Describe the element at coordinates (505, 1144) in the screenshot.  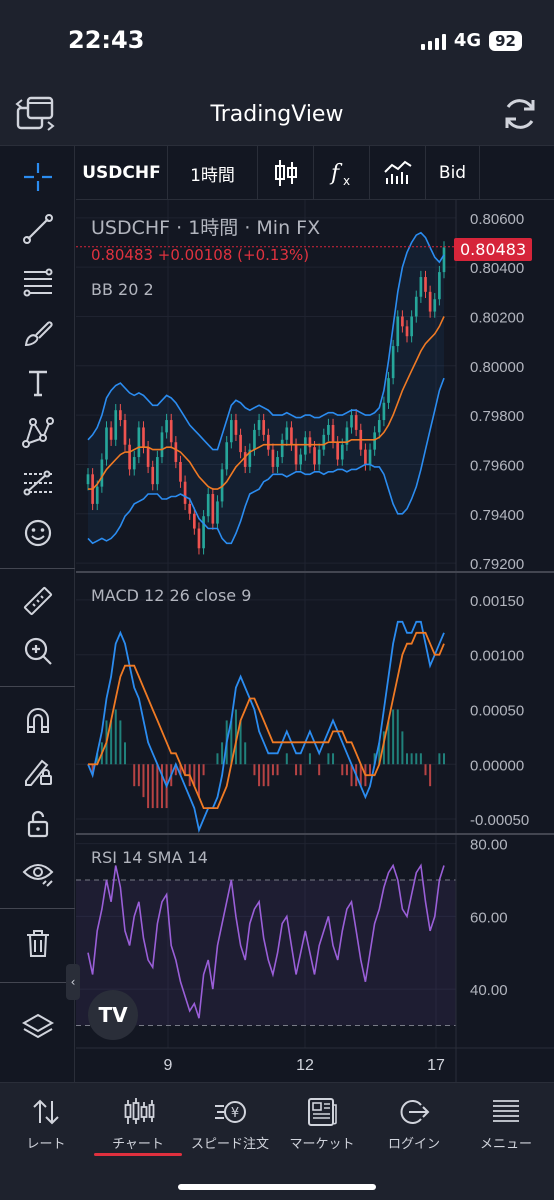
I see `nav-label: メニュー` at that location.